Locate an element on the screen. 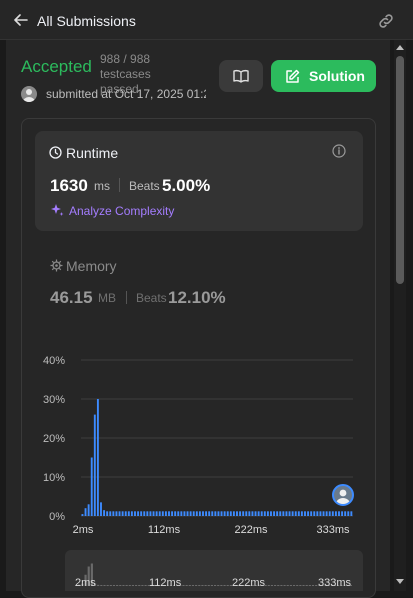 The image size is (413, 598). runtime-unit: ms is located at coordinates (102, 186).